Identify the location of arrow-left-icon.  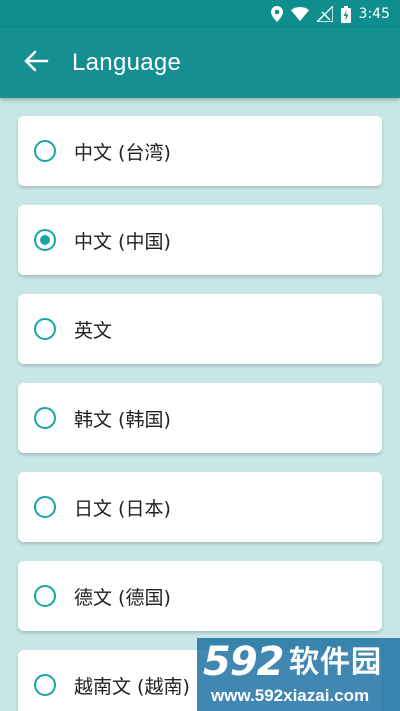
(36, 63).